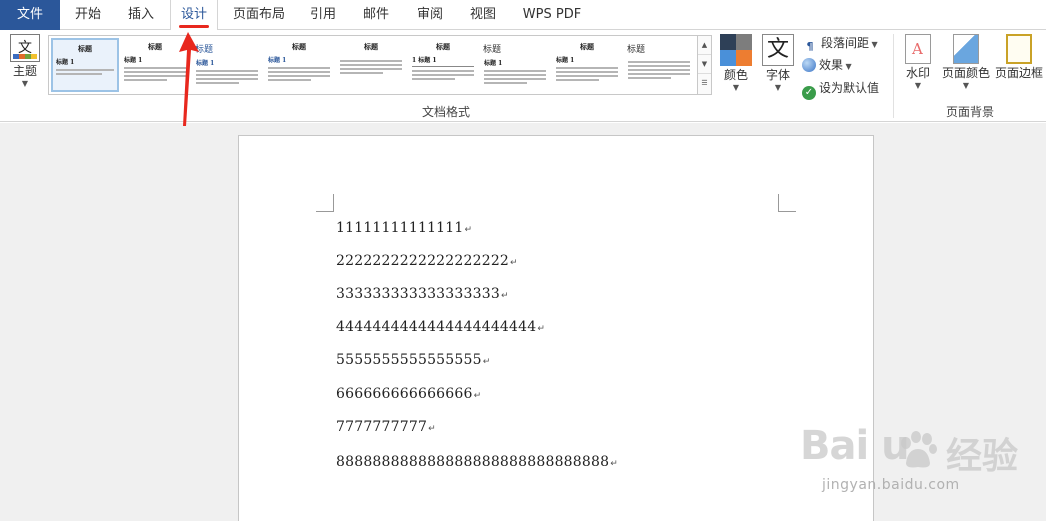 The height and width of the screenshot is (521, 1046). Describe the element at coordinates (427, 261) in the screenshot. I see `document-paragraph: 2222222222222222222↵` at that location.